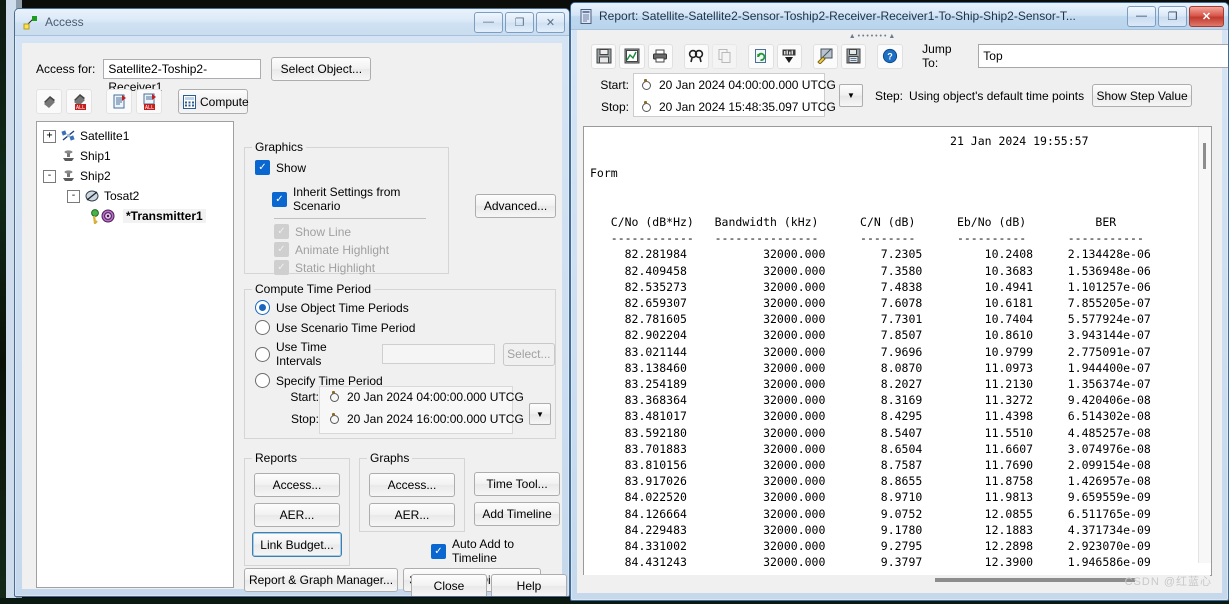  Describe the element at coordinates (292, 22) in the screenshot. I see `access-titlebar: Access — ❐ ✕` at that location.